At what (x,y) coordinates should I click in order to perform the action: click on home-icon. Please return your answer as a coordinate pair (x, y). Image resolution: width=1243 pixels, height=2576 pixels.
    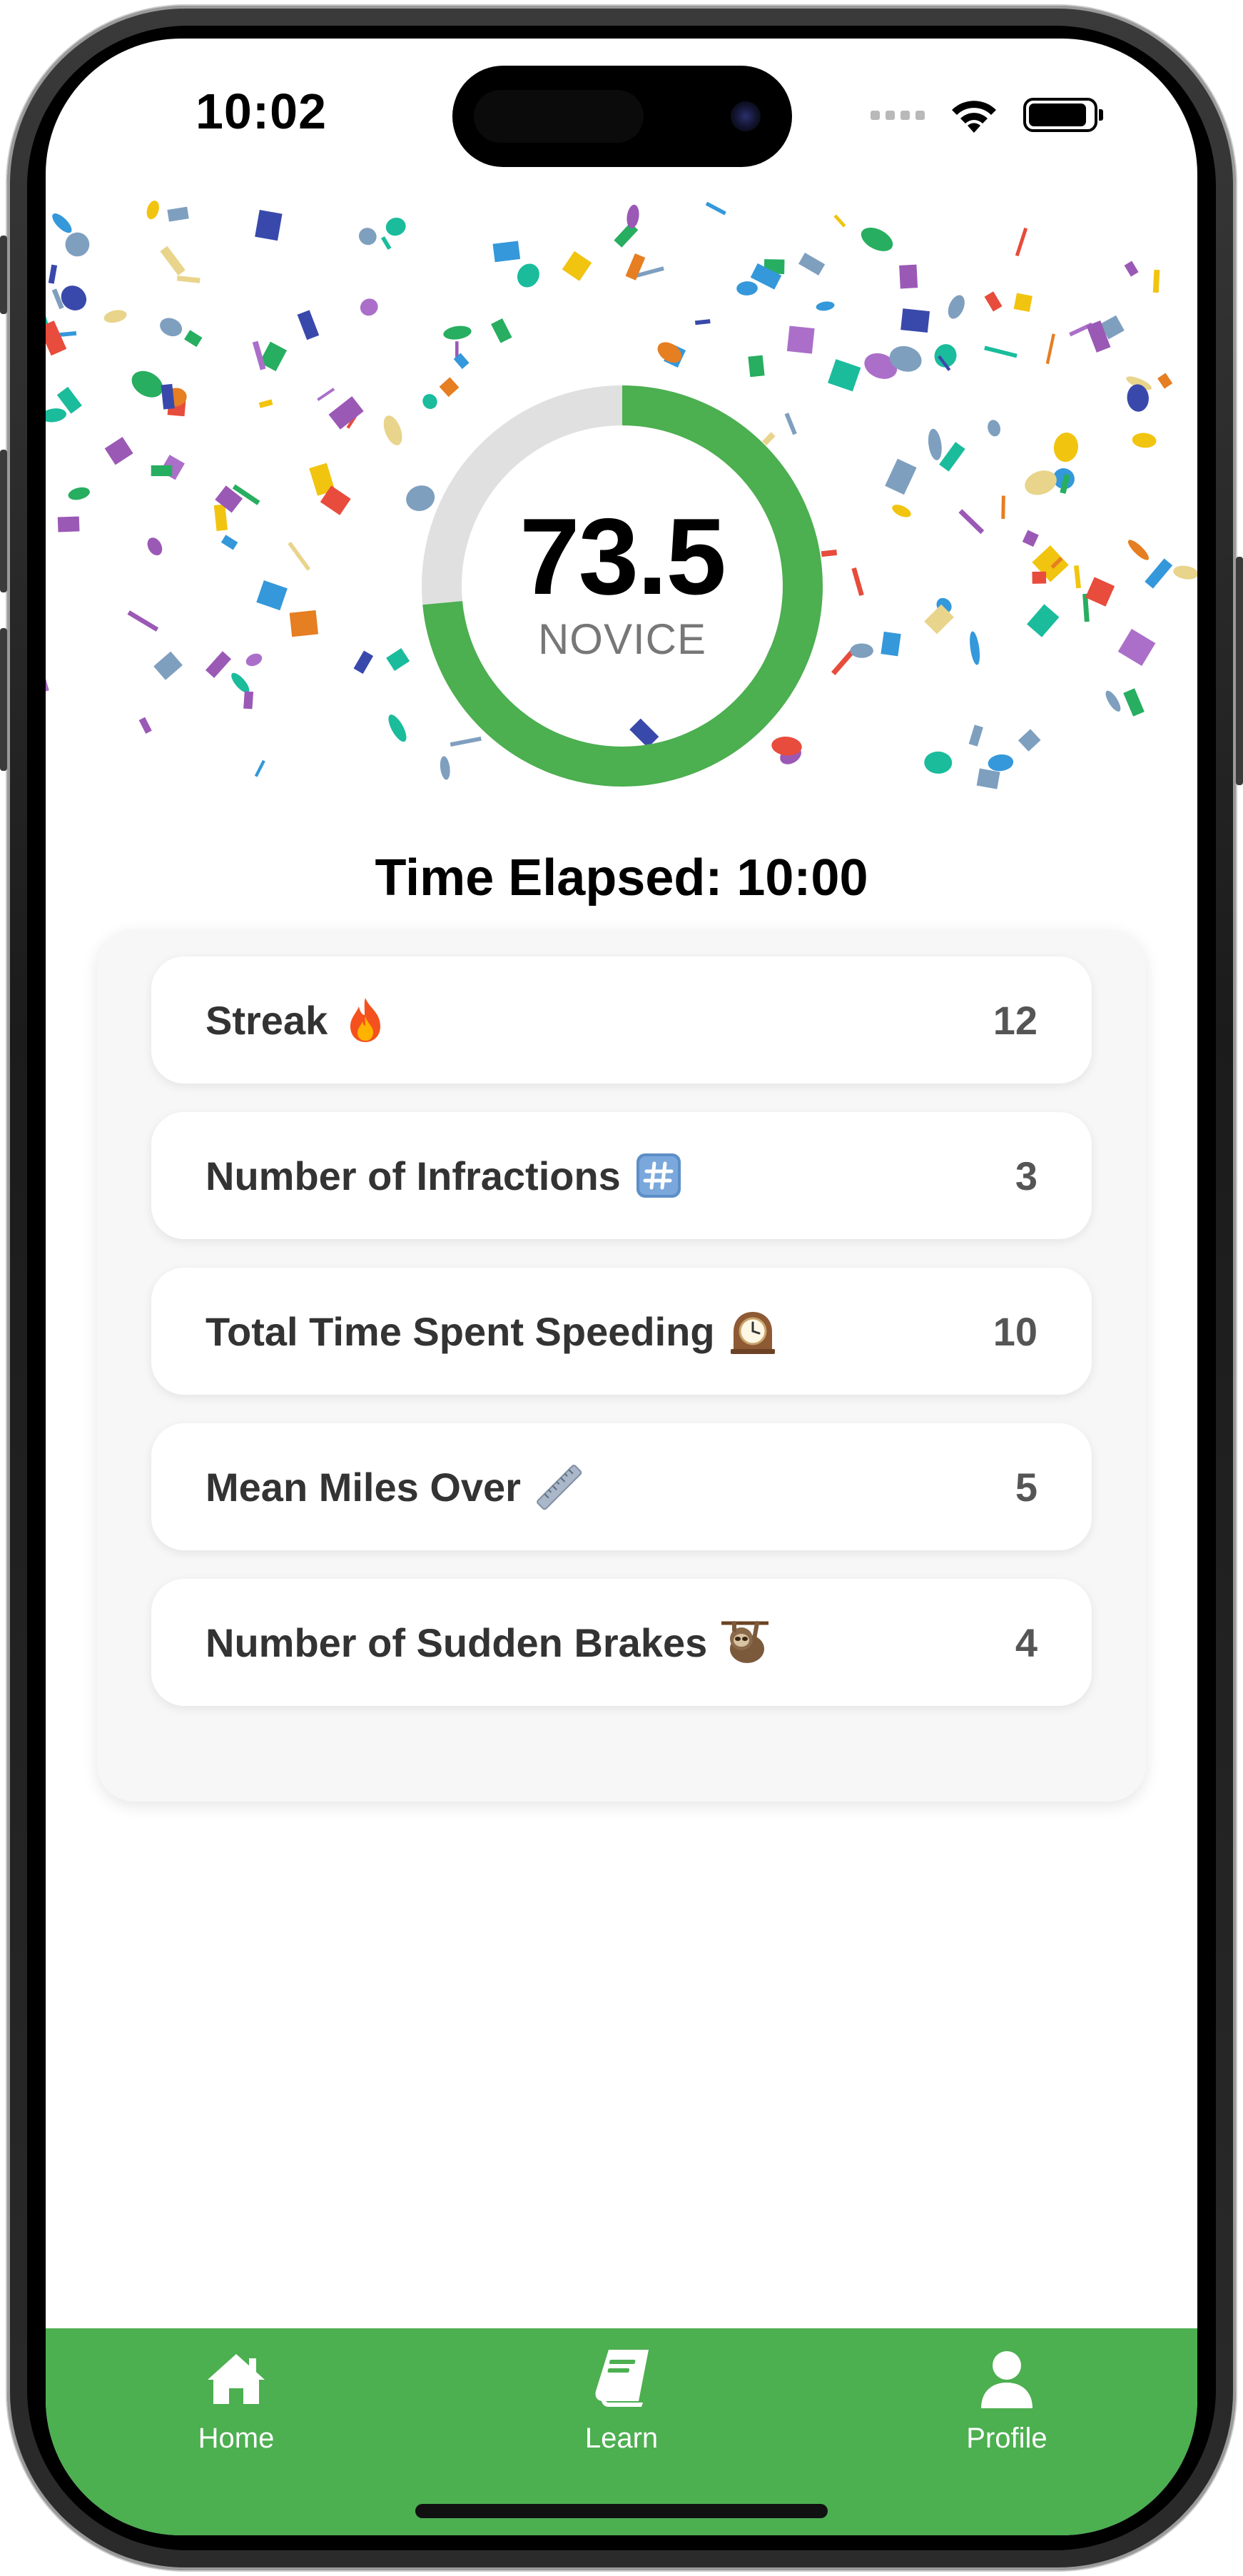
    Looking at the image, I should click on (236, 2379).